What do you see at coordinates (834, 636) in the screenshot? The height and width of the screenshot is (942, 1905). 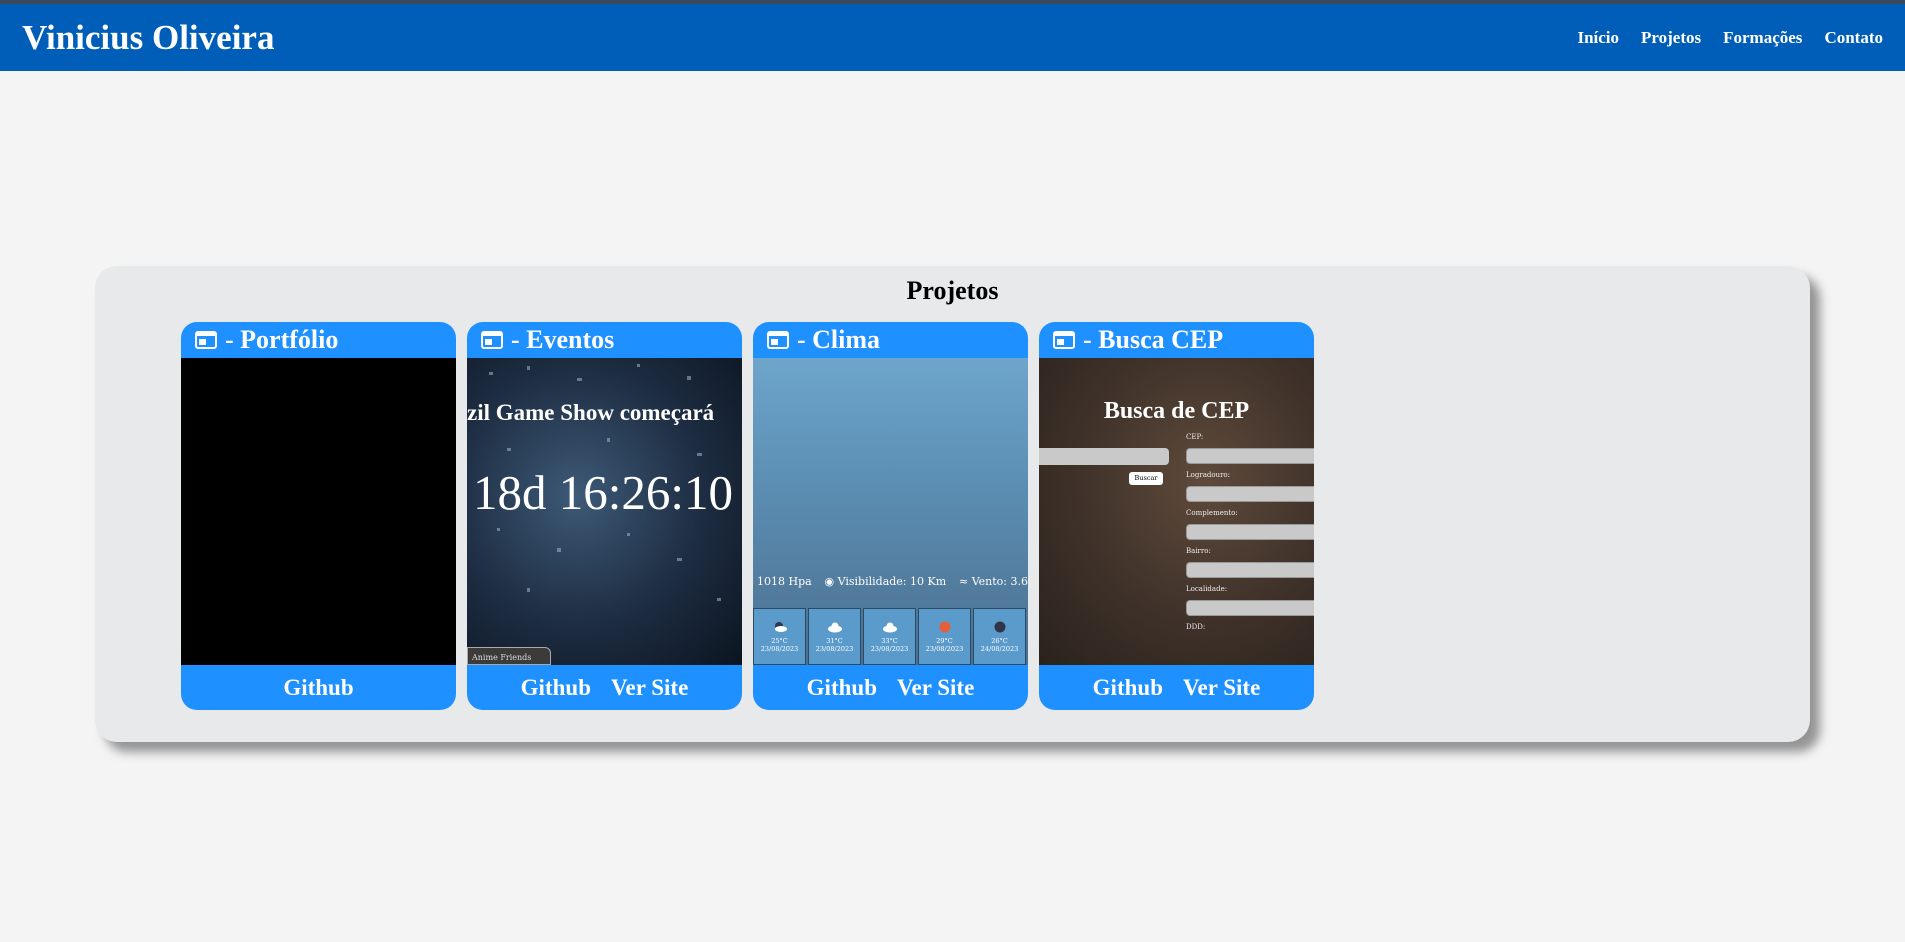 I see `forecast-day: 31°C 23/08/2023` at bounding box center [834, 636].